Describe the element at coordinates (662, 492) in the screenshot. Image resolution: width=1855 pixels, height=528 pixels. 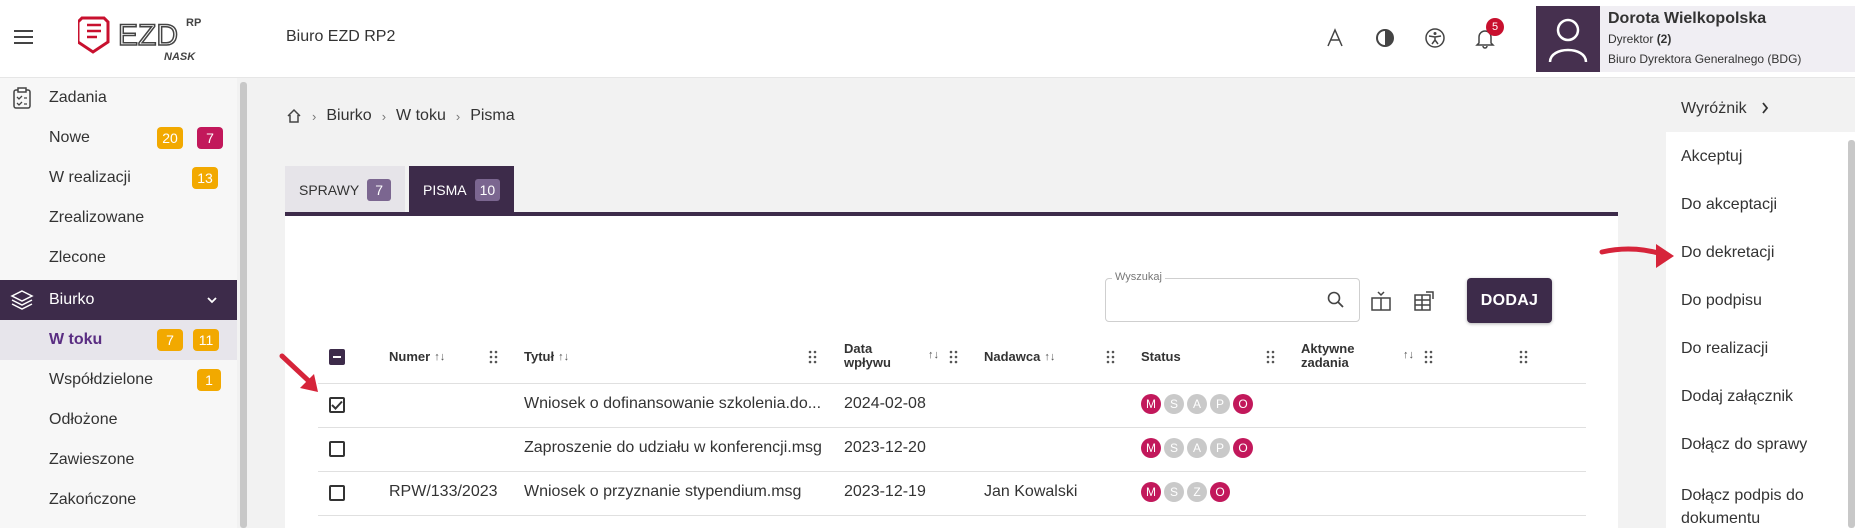
I see `cell-tytul: Wniosek o przyznanie stypendium.msg` at that location.